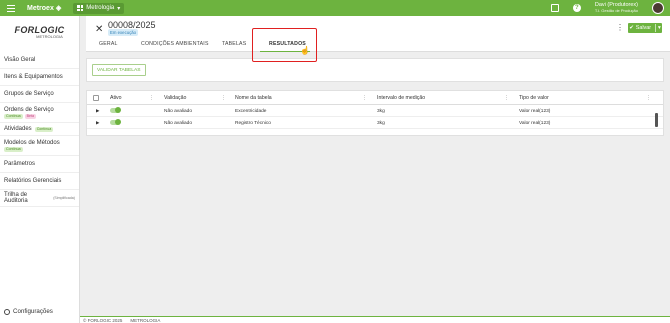  I want to click on divider, so click(656, 28).